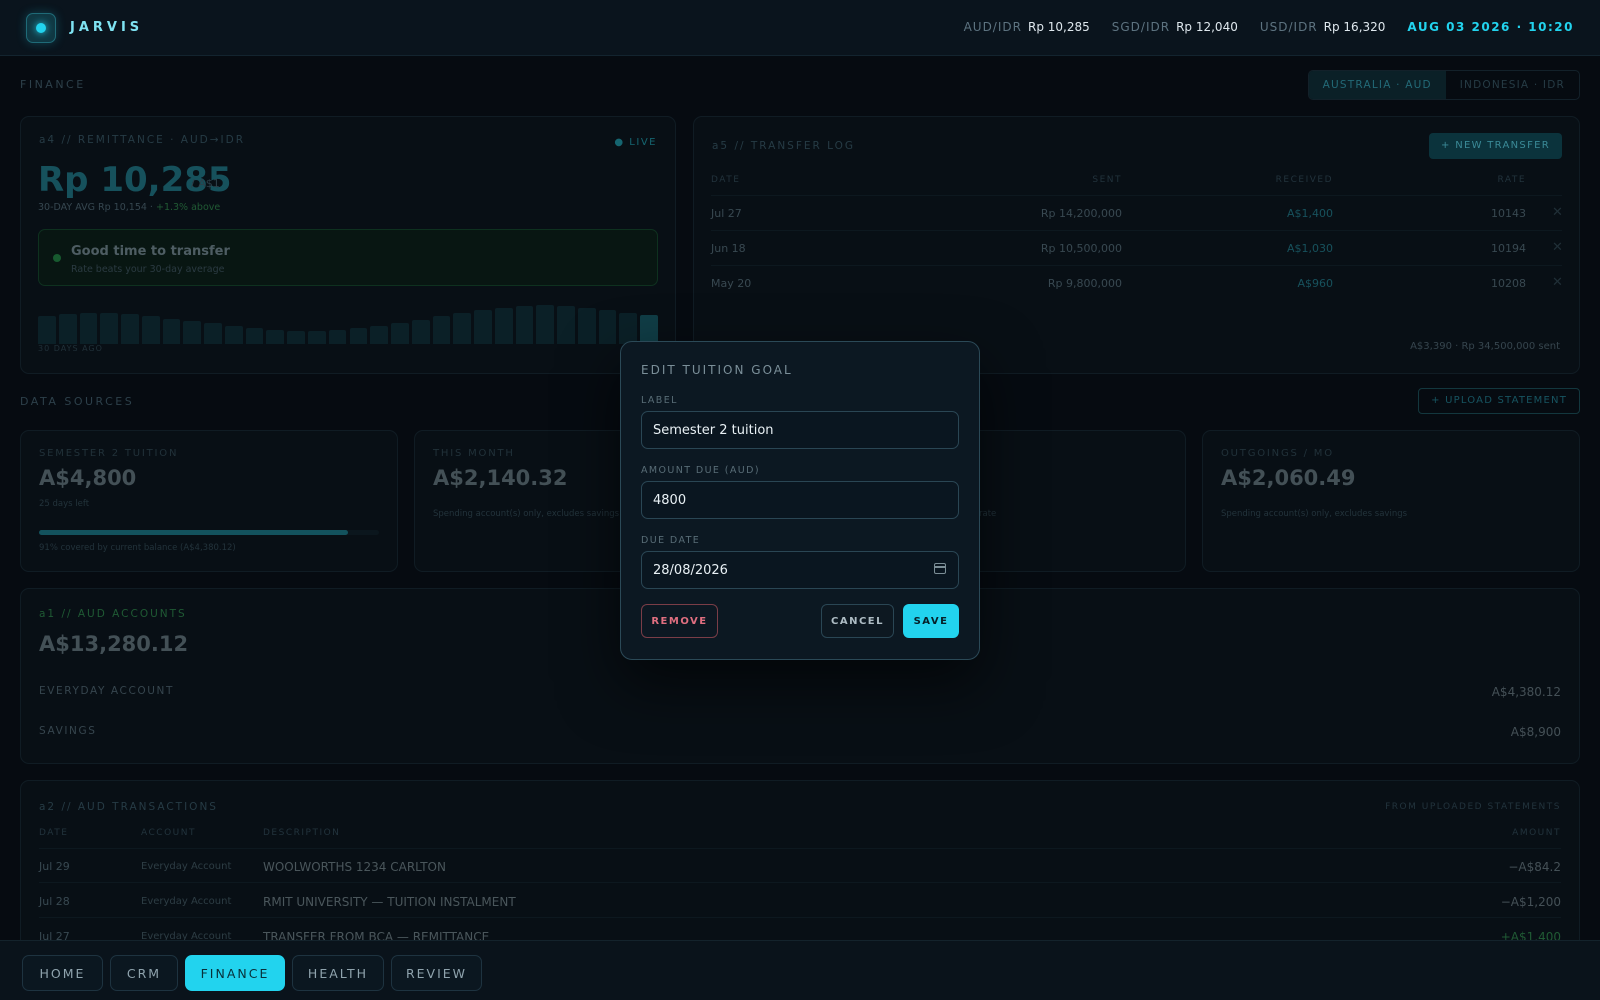  What do you see at coordinates (800, 570) in the screenshot?
I see `due-date-input` at bounding box center [800, 570].